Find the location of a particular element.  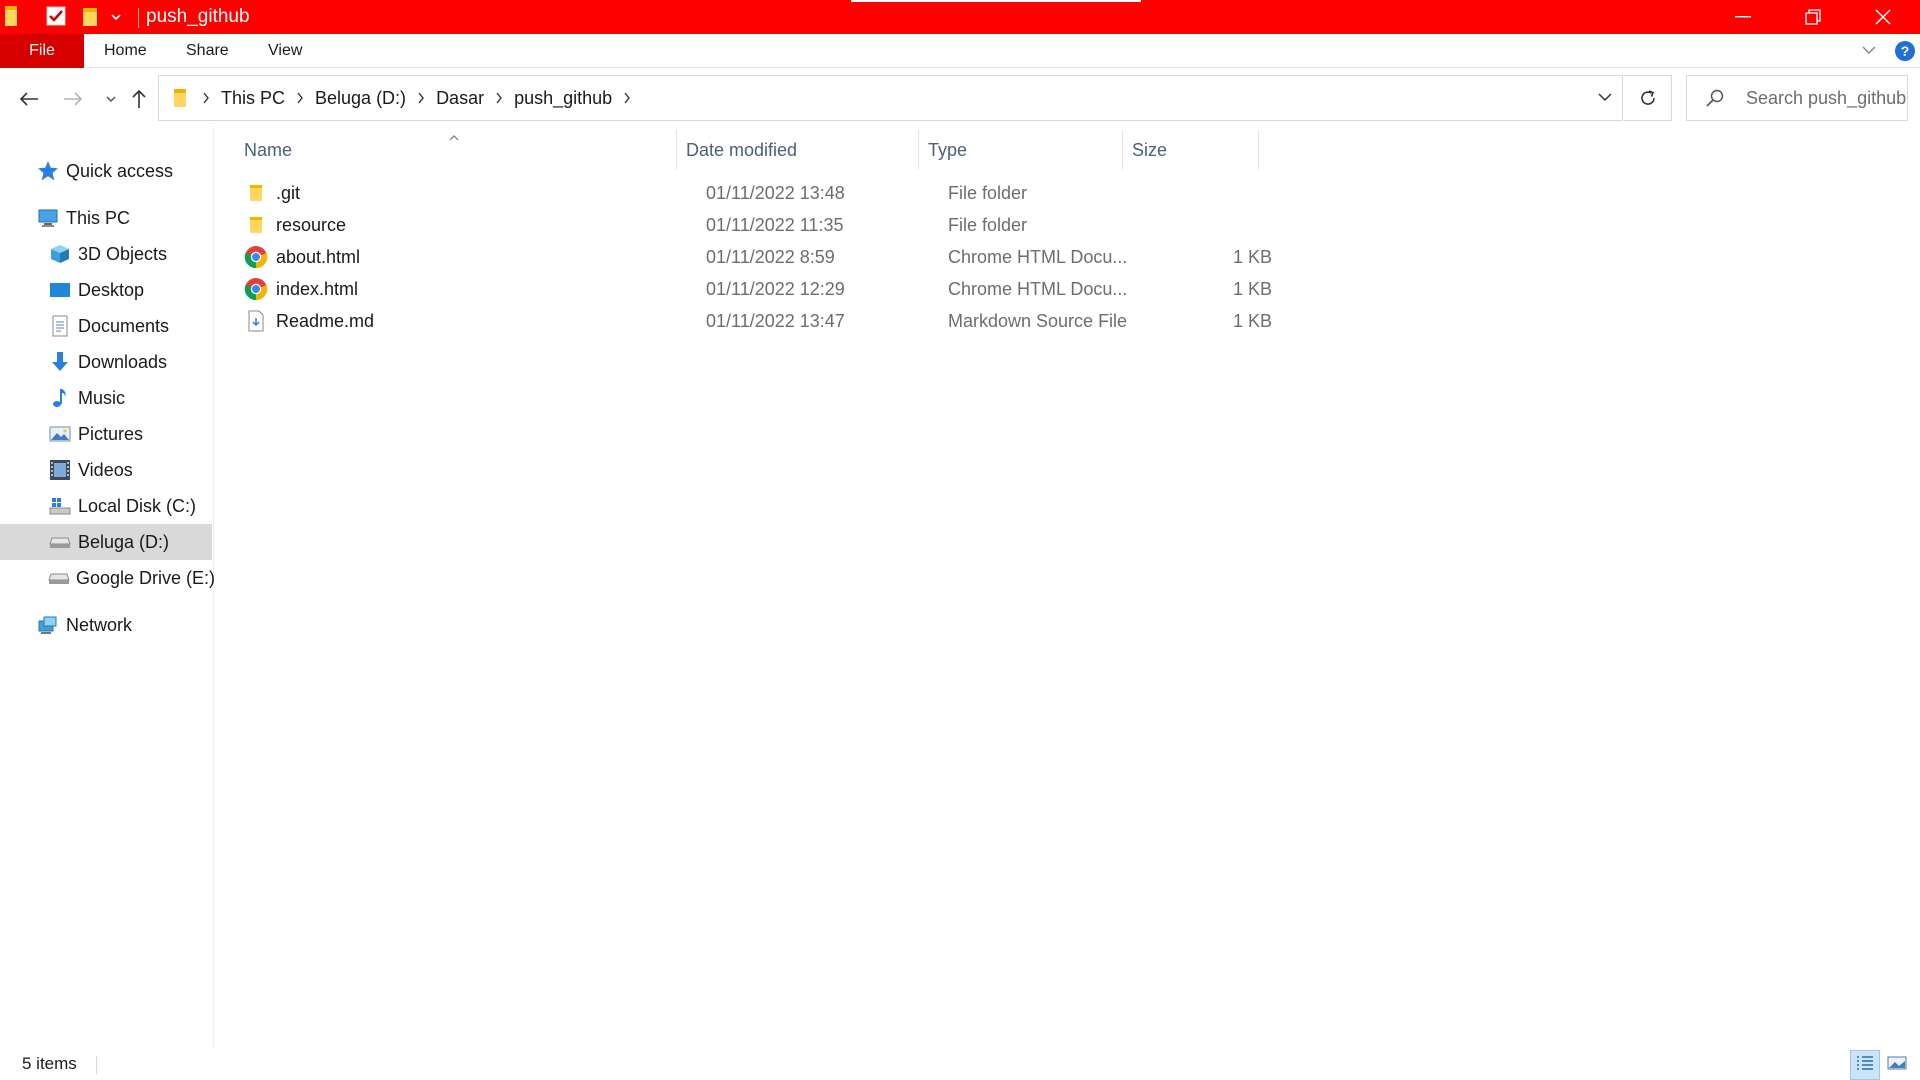

large-icons-view-button is located at coordinates (1897, 1065).